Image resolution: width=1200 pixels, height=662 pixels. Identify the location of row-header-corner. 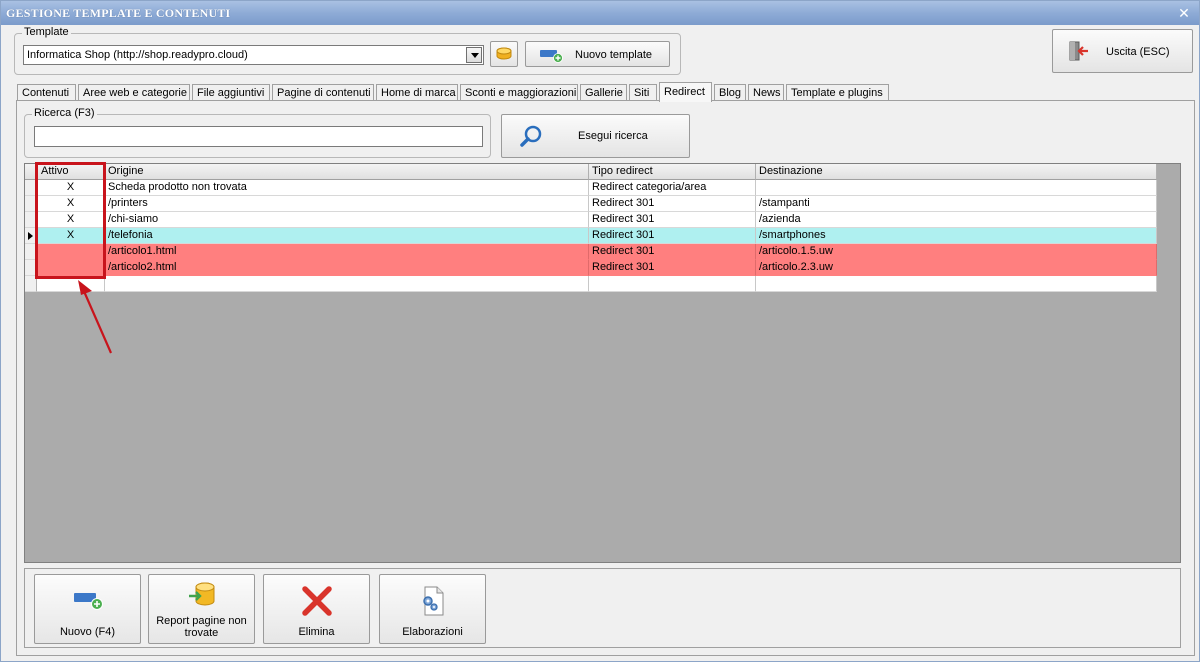
(31, 172).